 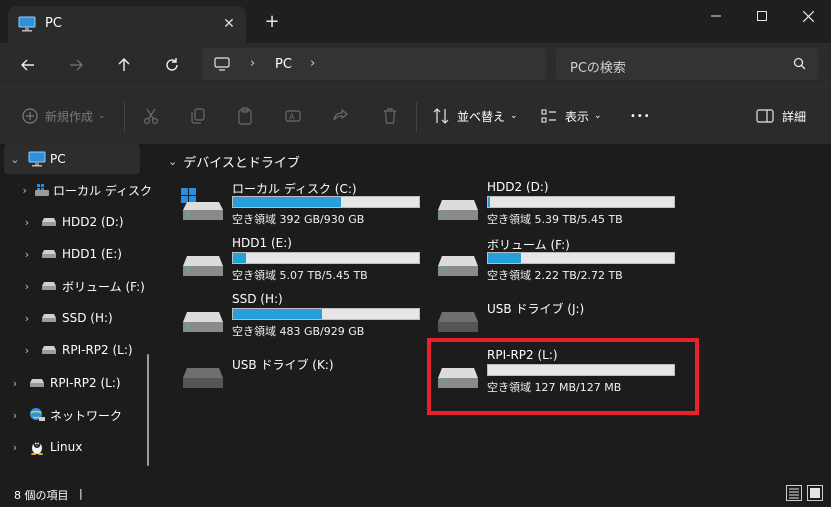 I want to click on rename-icon: A, so click(x=293, y=116).